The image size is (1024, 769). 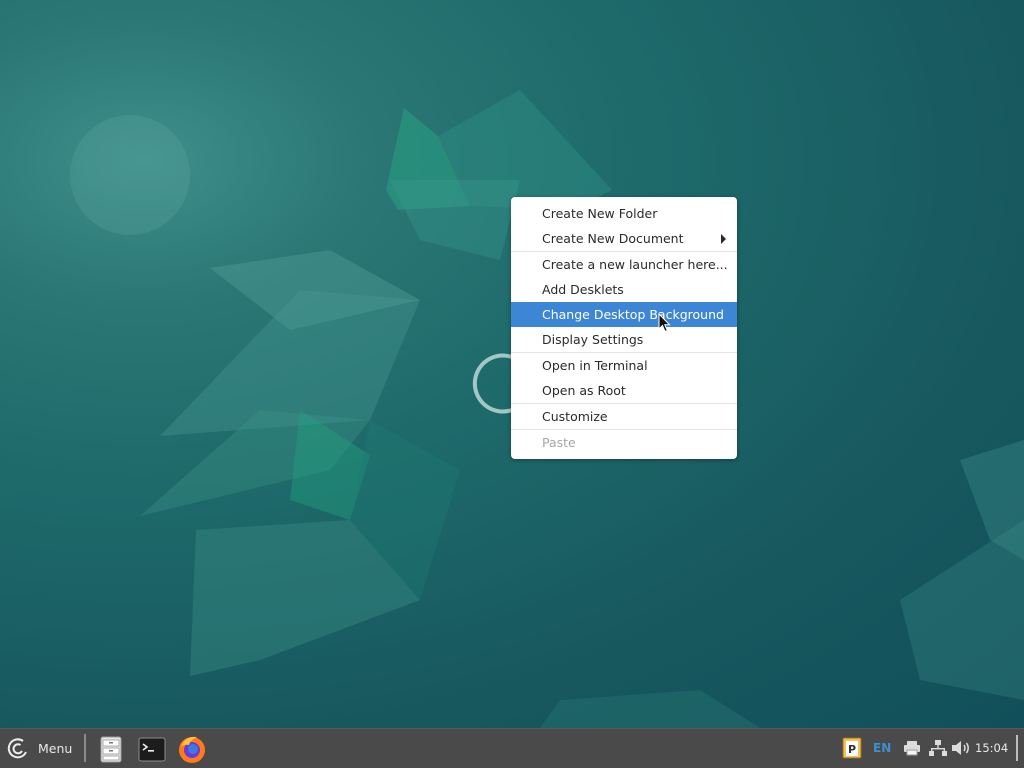 I want to click on menu-item-create-new-document: Create New Document, so click(x=624, y=238).